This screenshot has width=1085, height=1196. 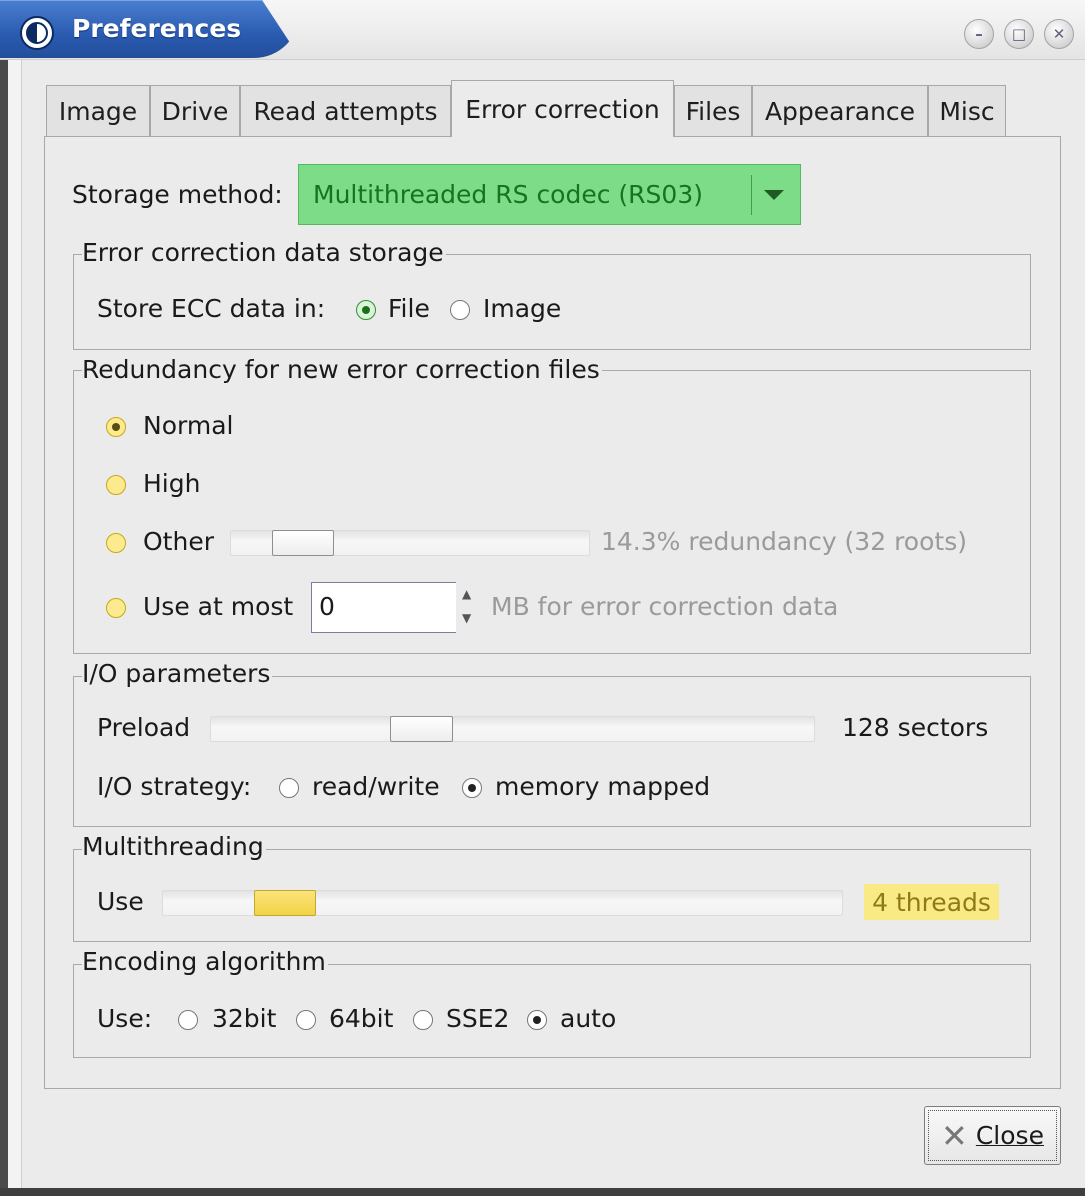 I want to click on preload-slider, so click(x=512, y=729).